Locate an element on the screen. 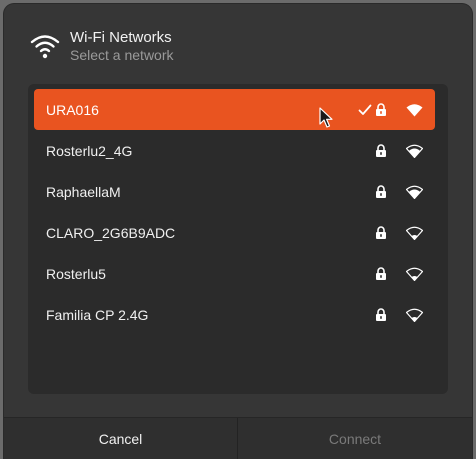 The image size is (476, 459). network-row: Rosterlu2_4G is located at coordinates (234, 150).